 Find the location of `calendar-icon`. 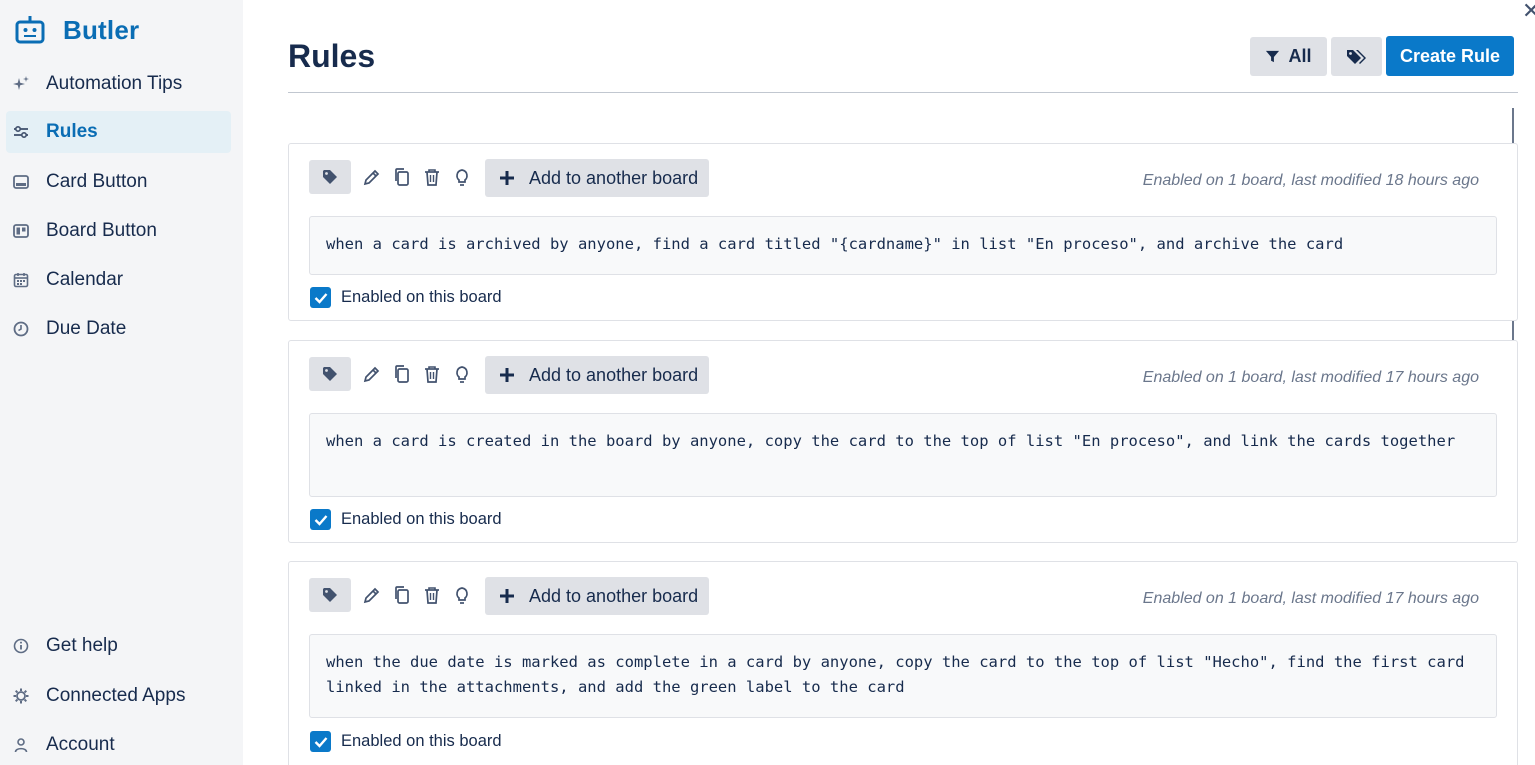

calendar-icon is located at coordinates (21, 280).